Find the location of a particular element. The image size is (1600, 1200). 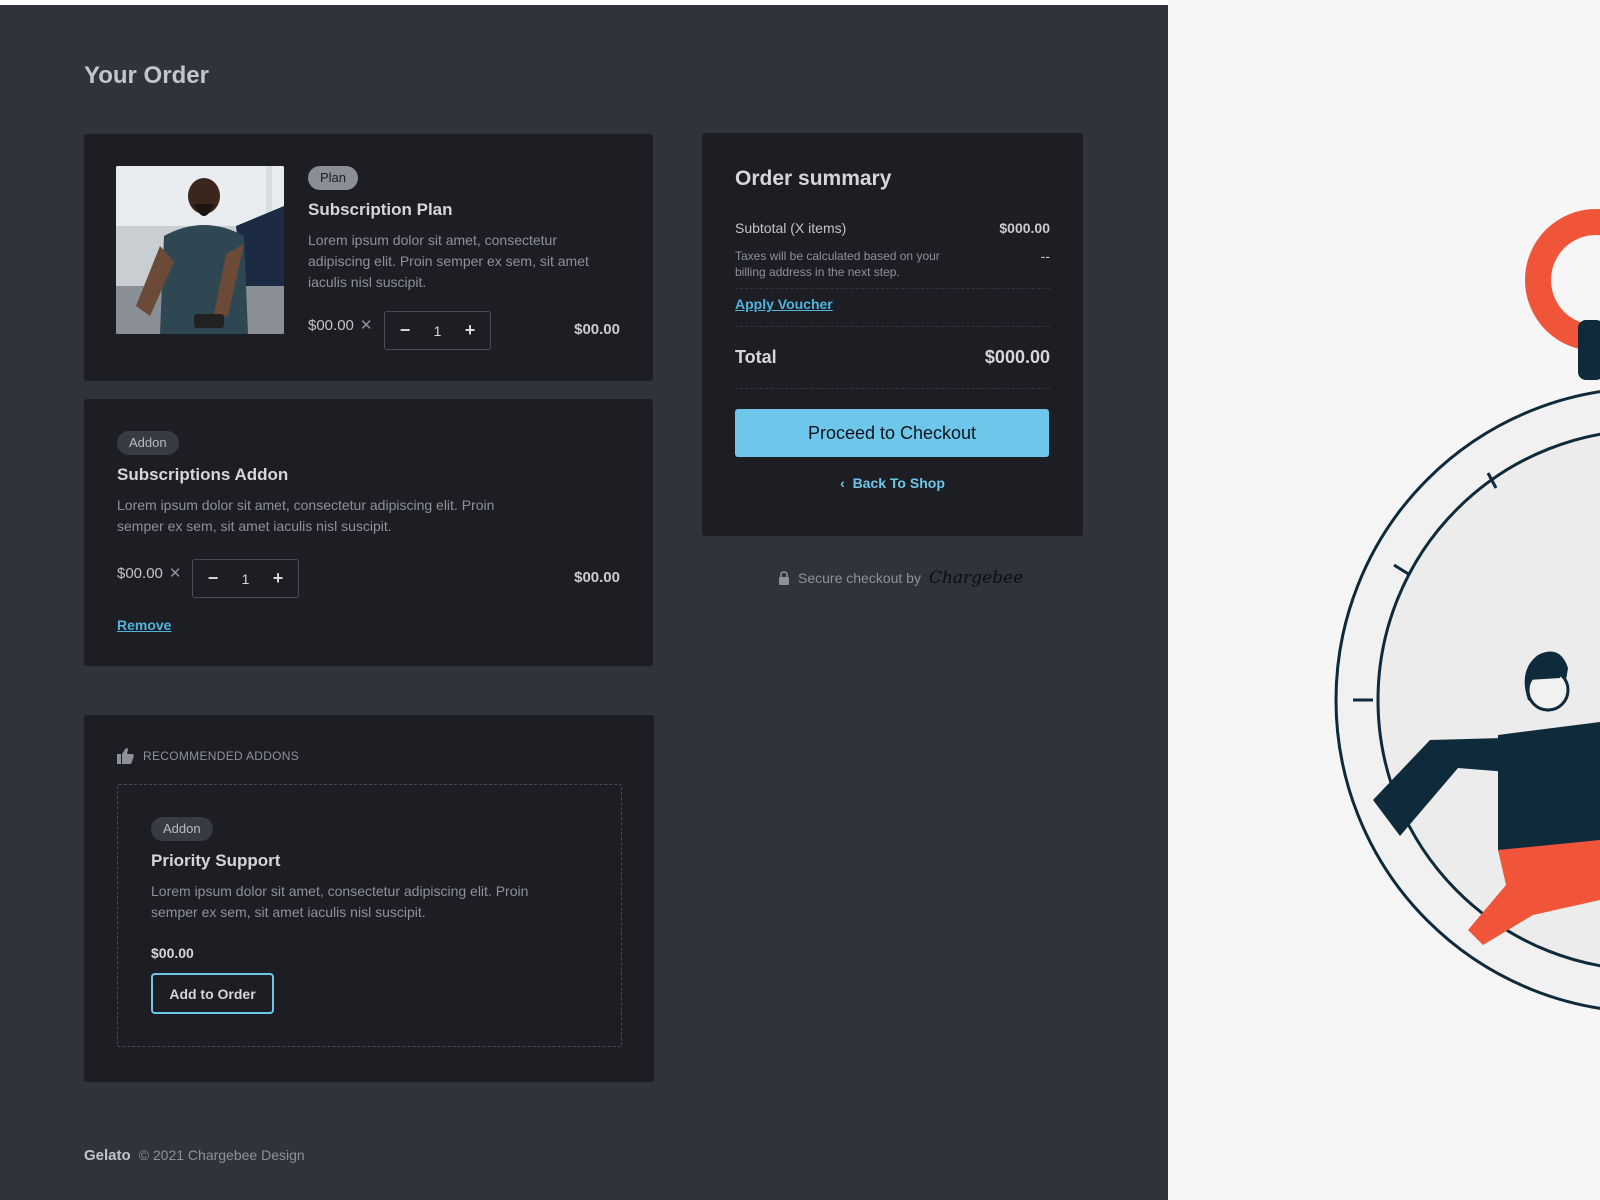

lock-icon is located at coordinates (784, 578).